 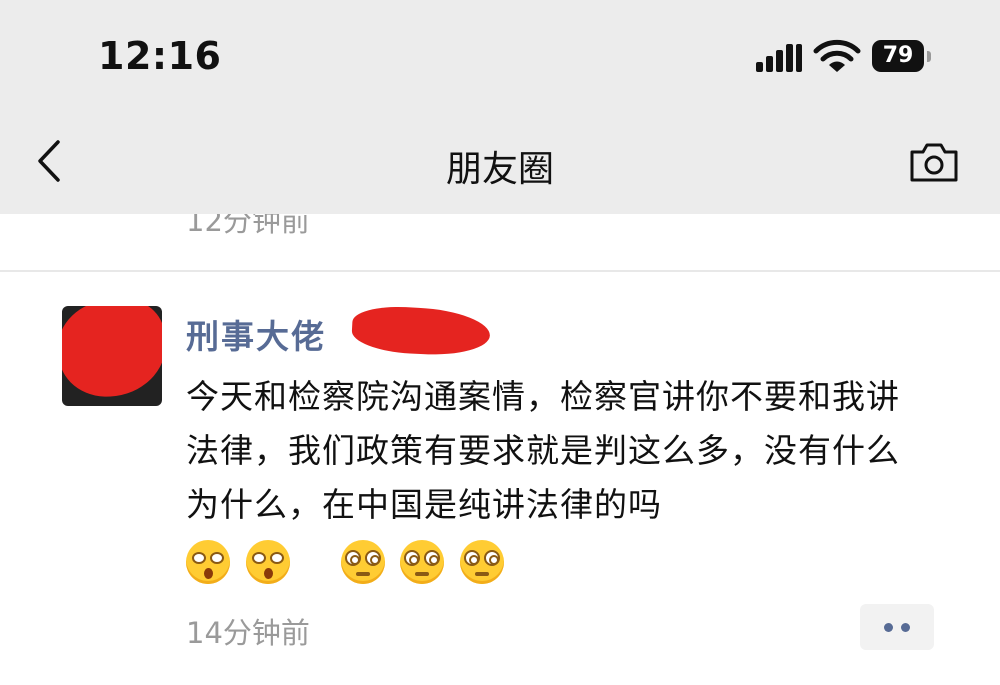 What do you see at coordinates (897, 627) in the screenshot?
I see `more-actions-button` at bounding box center [897, 627].